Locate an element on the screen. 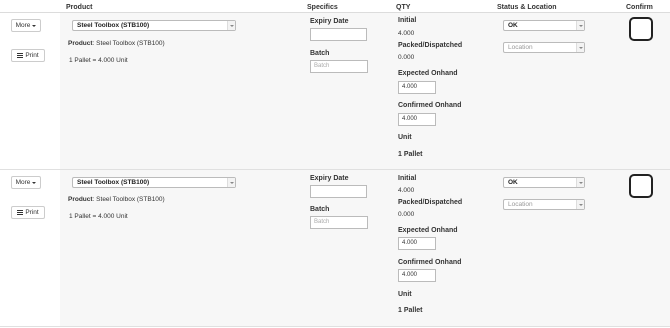 This screenshot has height=328, width=670. header-qty: QTY is located at coordinates (403, 7).